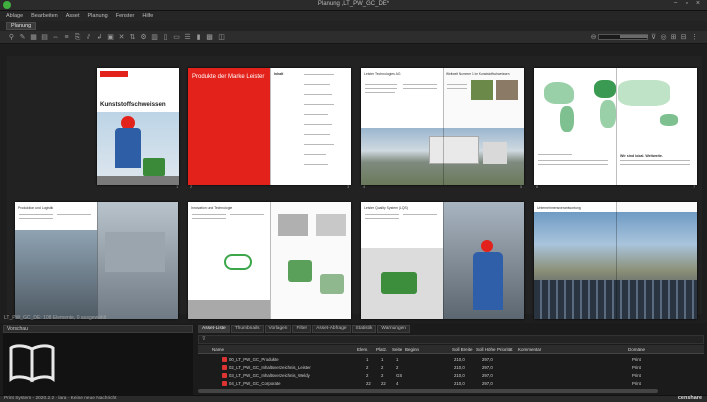  What do you see at coordinates (278, 329) in the screenshot?
I see `tab-vorlagen: Vorlagen` at bounding box center [278, 329].